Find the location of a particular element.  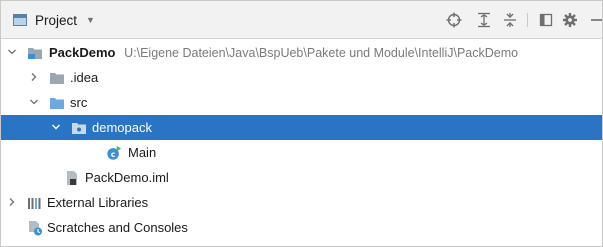

tree-label-iml: PackDemo.iml is located at coordinates (127, 177).